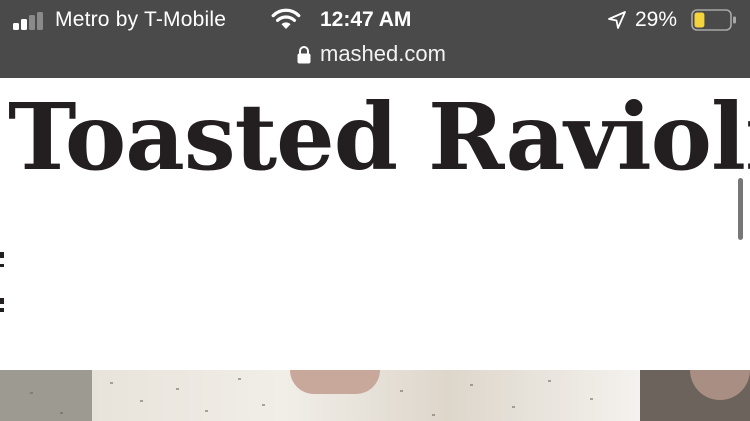 The width and height of the screenshot is (750, 421). What do you see at coordinates (304, 55) in the screenshot?
I see `lock-icon` at bounding box center [304, 55].